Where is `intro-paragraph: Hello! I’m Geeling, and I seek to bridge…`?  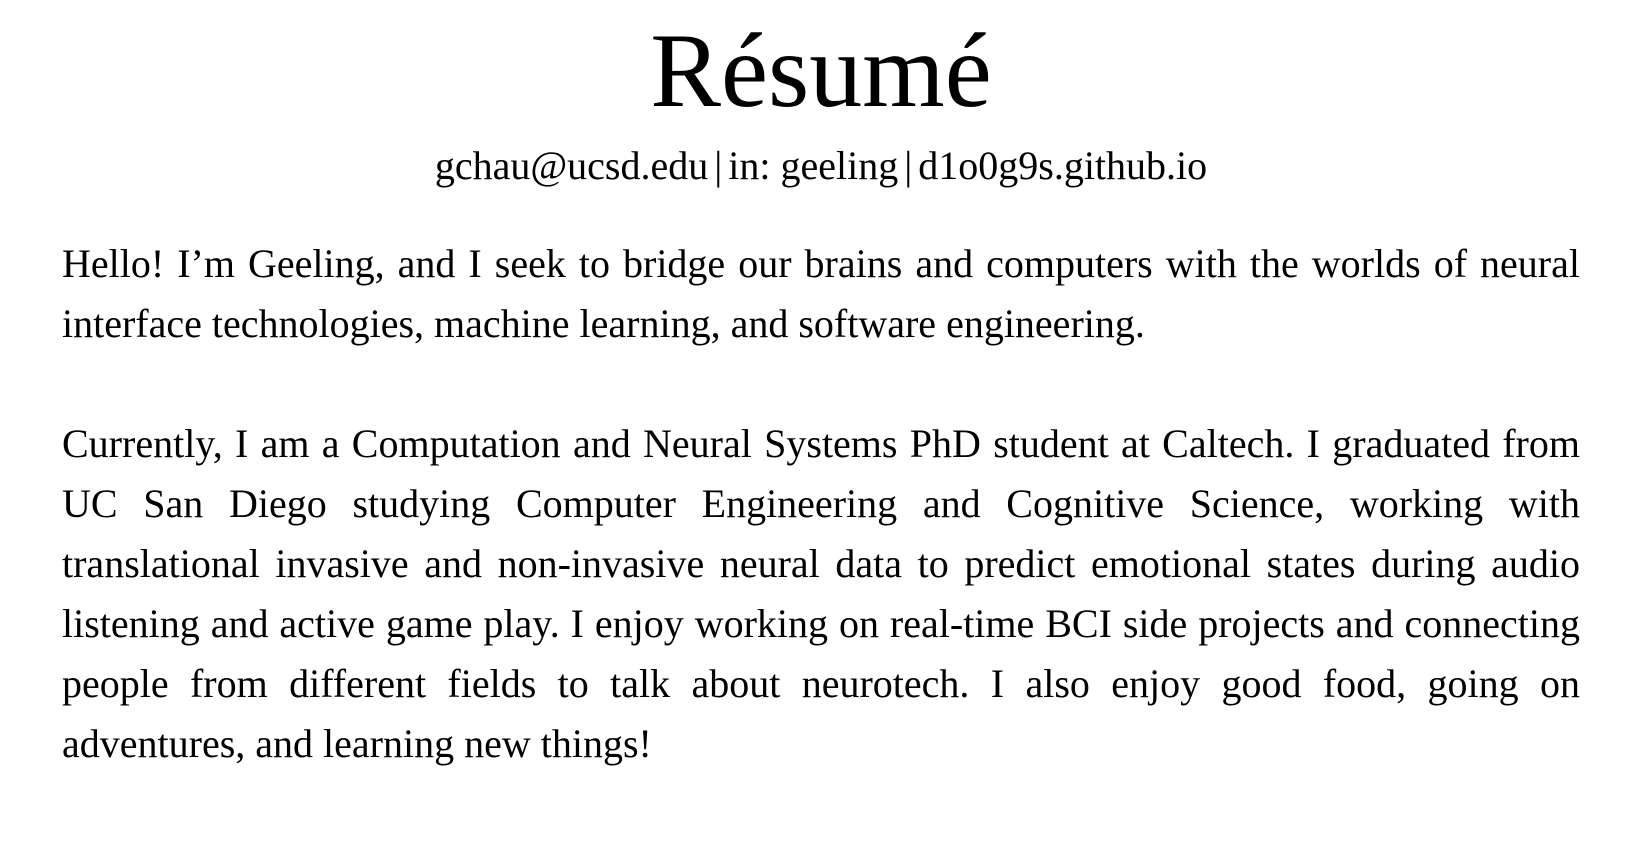 intro-paragraph: Hello! I’m Geeling, and I seek to bridge… is located at coordinates (821, 293).